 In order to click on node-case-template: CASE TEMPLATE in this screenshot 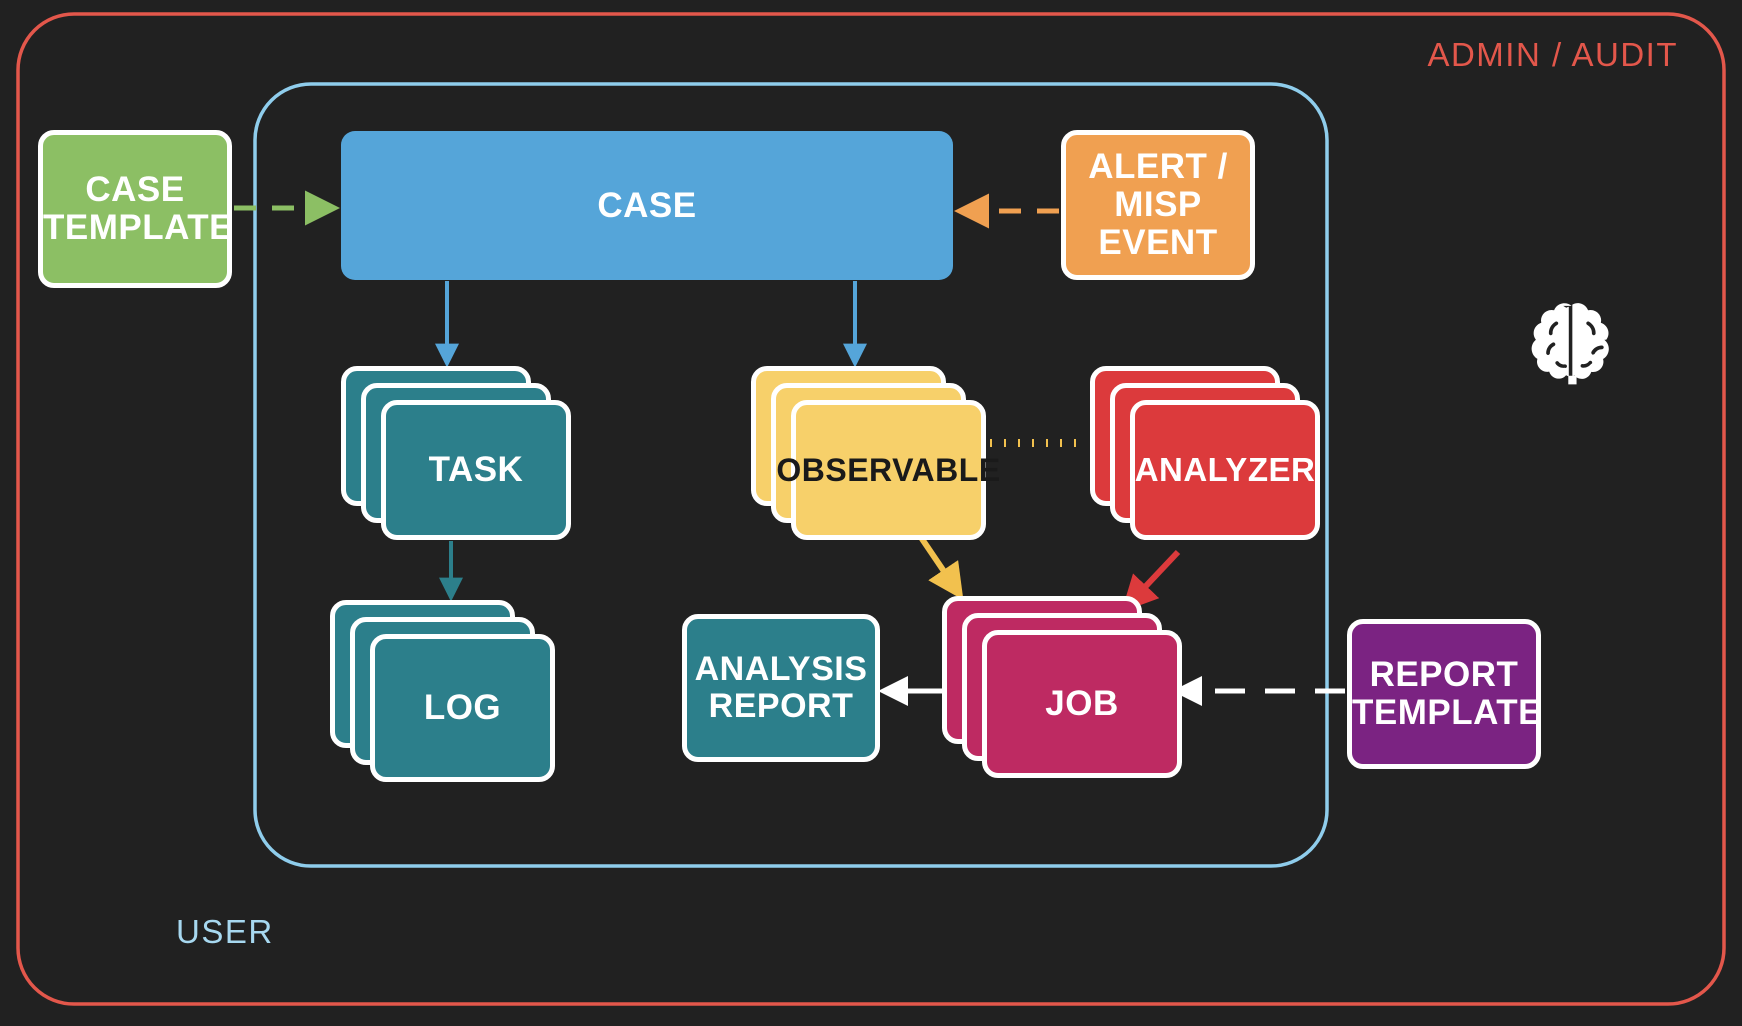, I will do `click(136, 209)`.